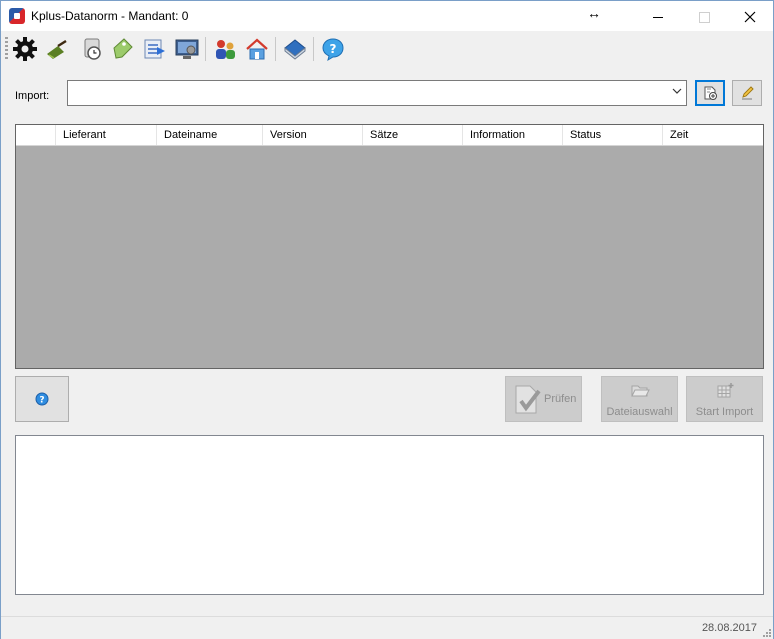 Image resolution: width=774 pixels, height=639 pixels. I want to click on pencil-icon, so click(748, 93).